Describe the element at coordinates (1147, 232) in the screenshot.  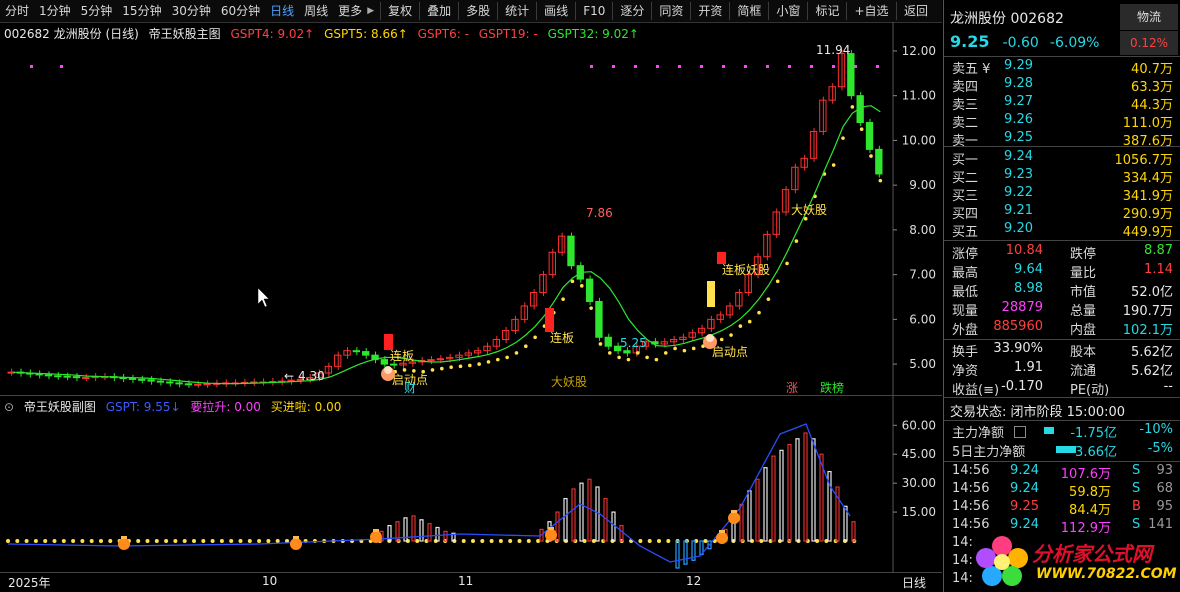
I see `bid-volume: 449.9万` at that location.